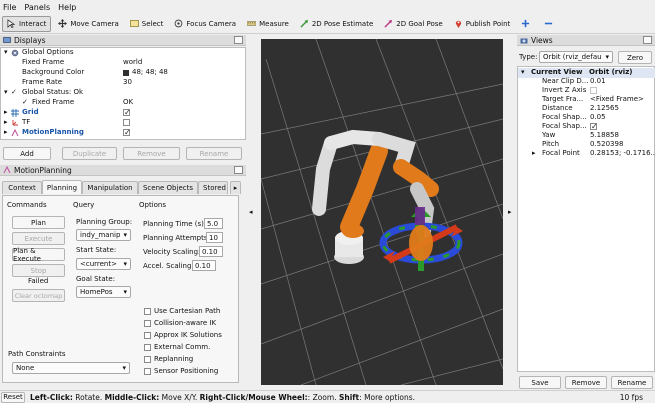  I want to click on remove-display-button: Remove, so click(151, 153).